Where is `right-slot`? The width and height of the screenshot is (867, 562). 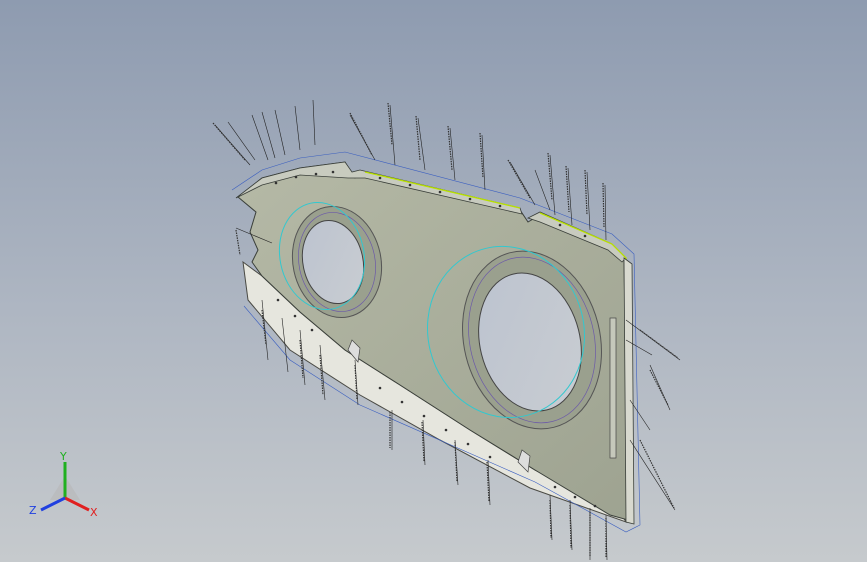
right-slot is located at coordinates (613, 388).